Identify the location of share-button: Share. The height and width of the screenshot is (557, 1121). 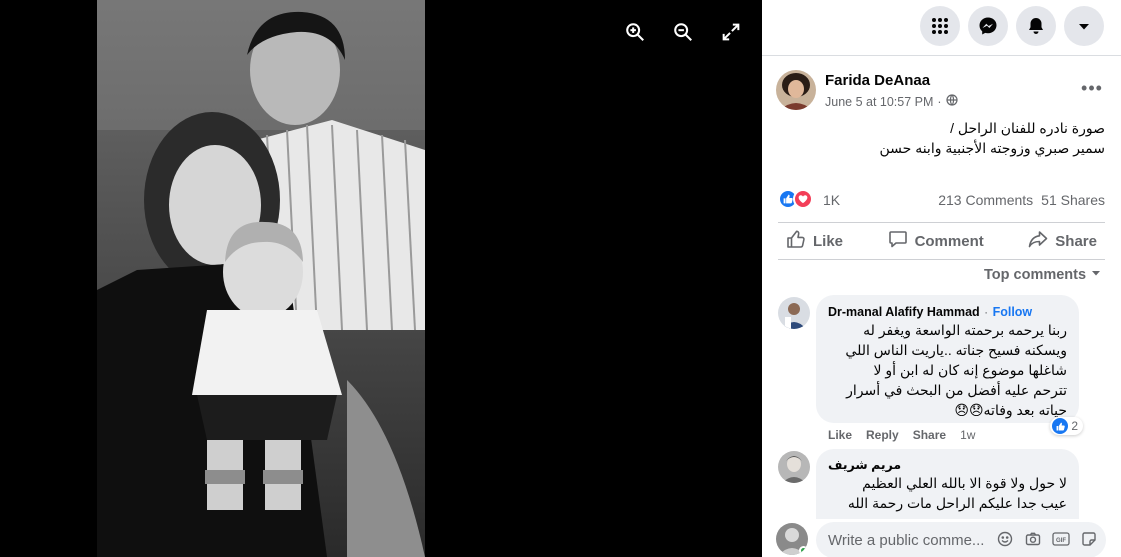
(1062, 241).